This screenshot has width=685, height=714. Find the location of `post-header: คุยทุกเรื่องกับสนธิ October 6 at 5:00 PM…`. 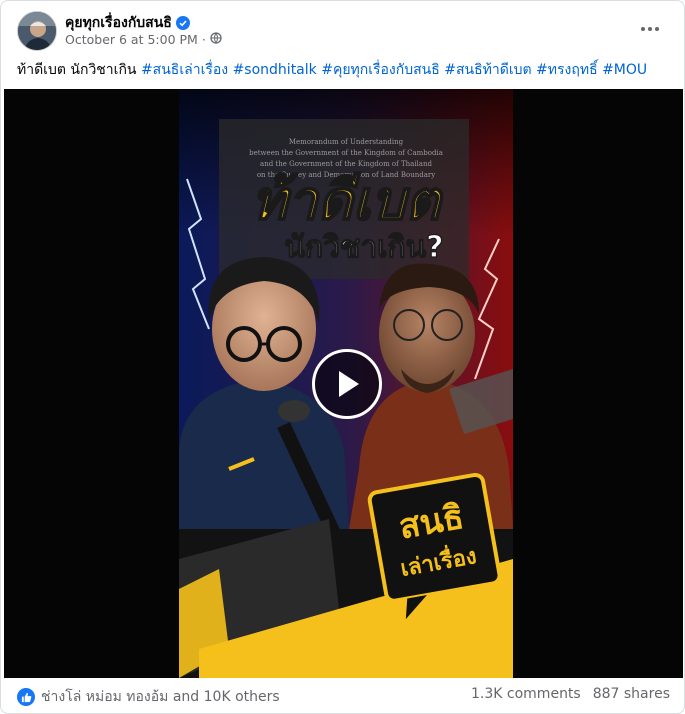

post-header: คุยทุกเรื่องกับสนธิ October 6 at 5:00 PM… is located at coordinates (342, 29).